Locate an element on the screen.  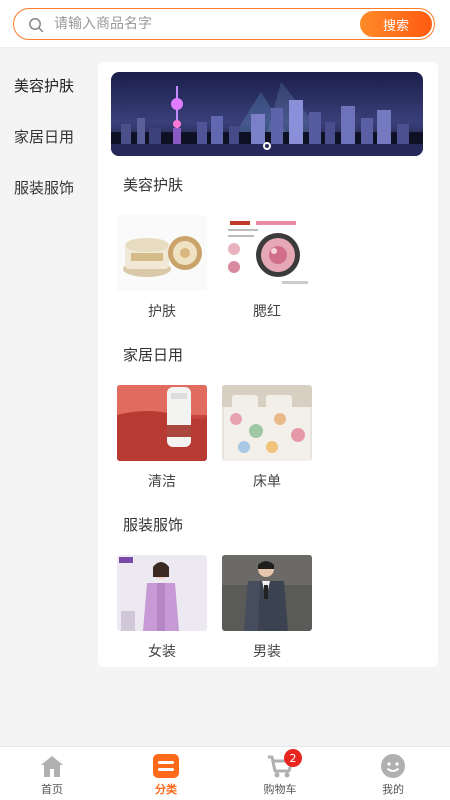
search-button: 搜索 is located at coordinates (396, 24).